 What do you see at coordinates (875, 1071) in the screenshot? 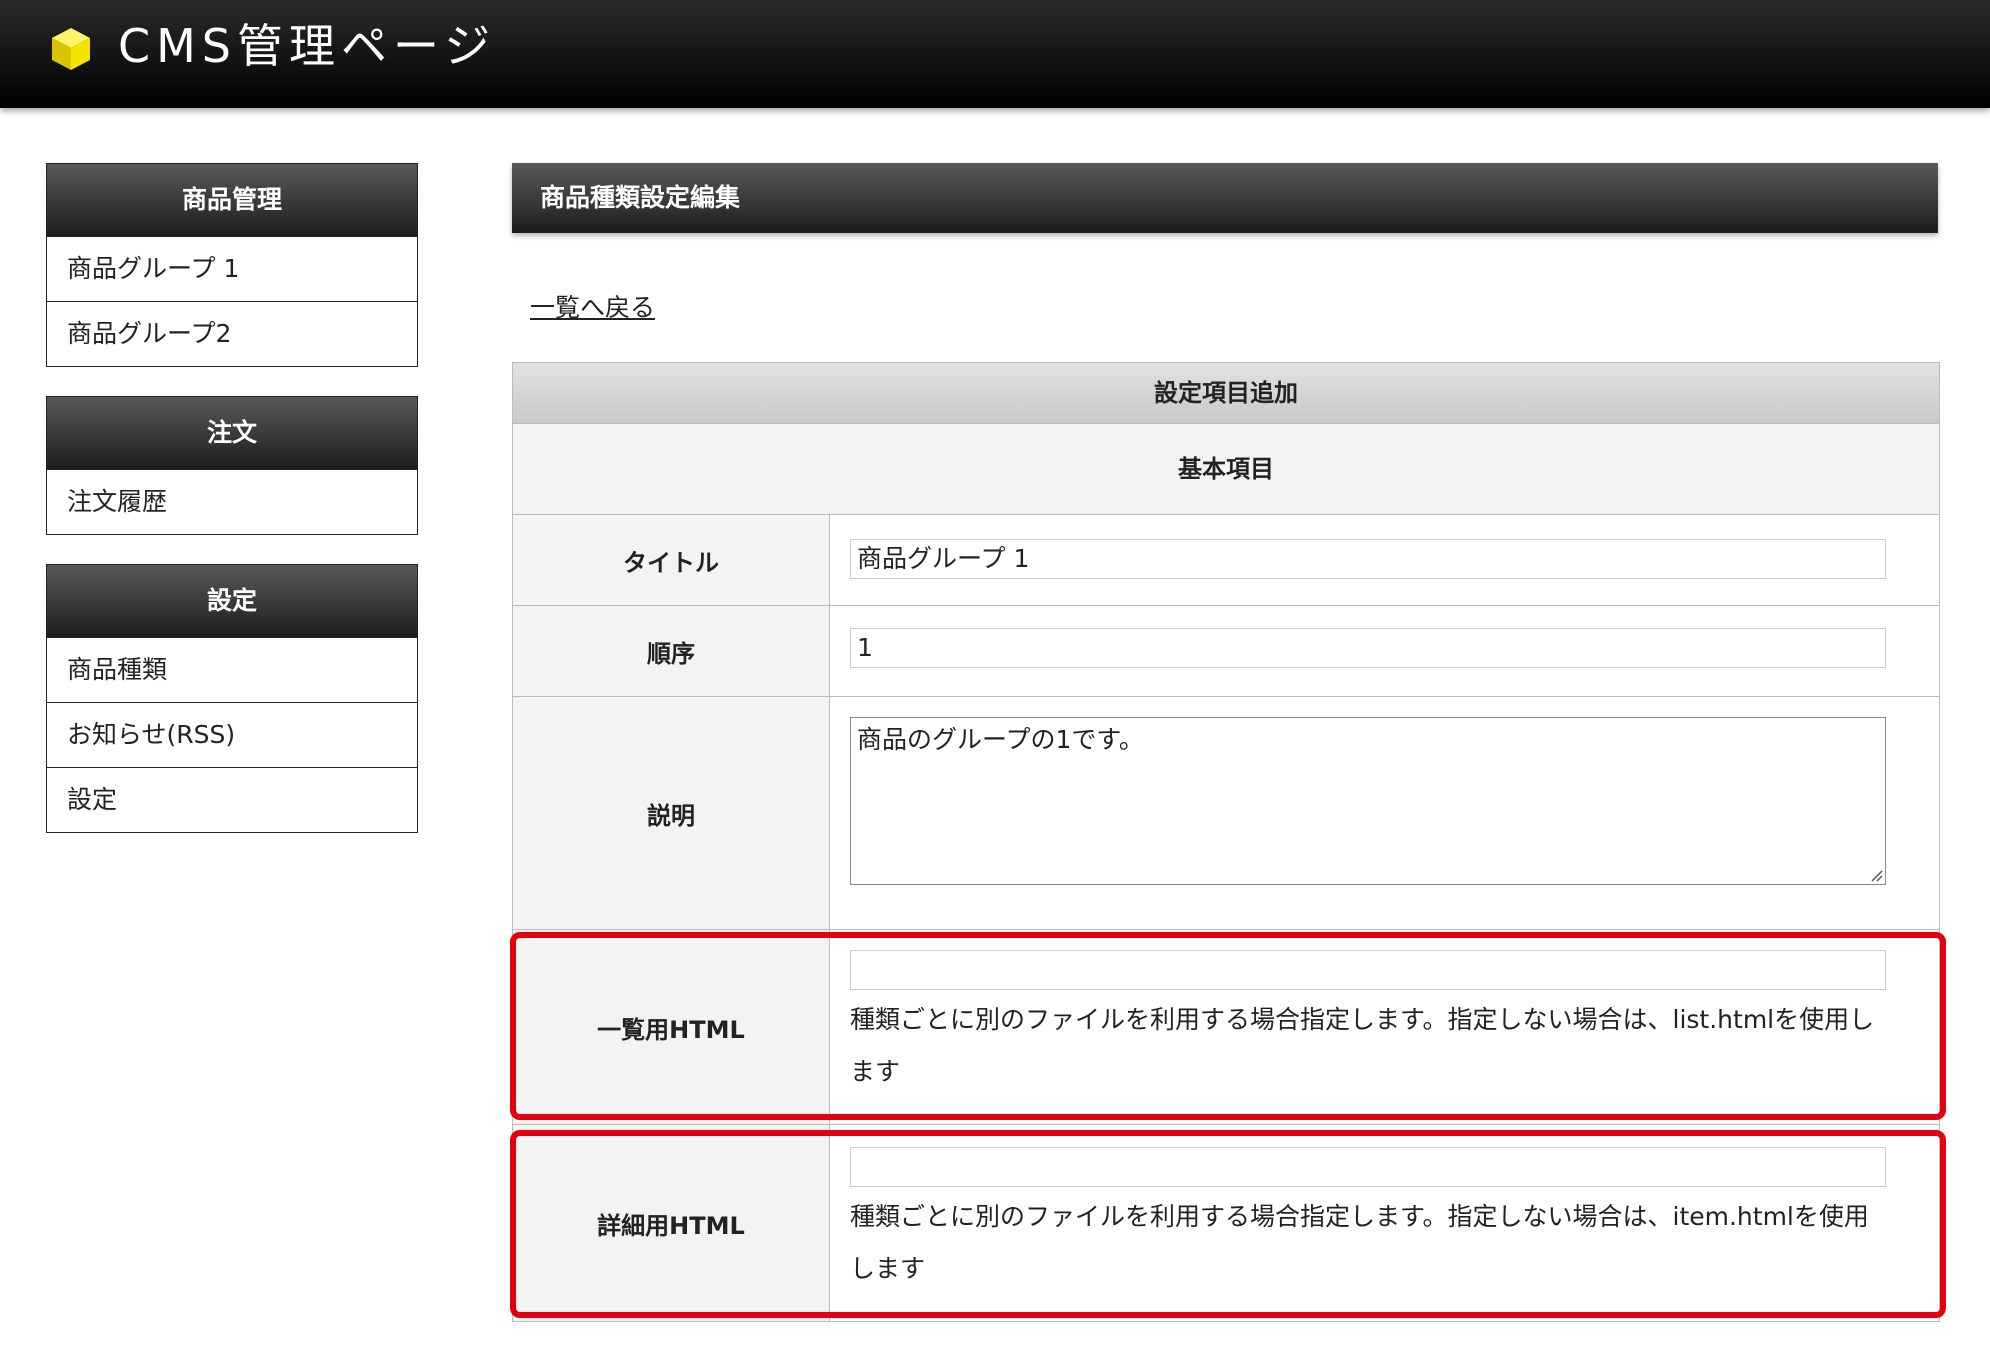
I see `list-html-note-line2: ます` at bounding box center [875, 1071].